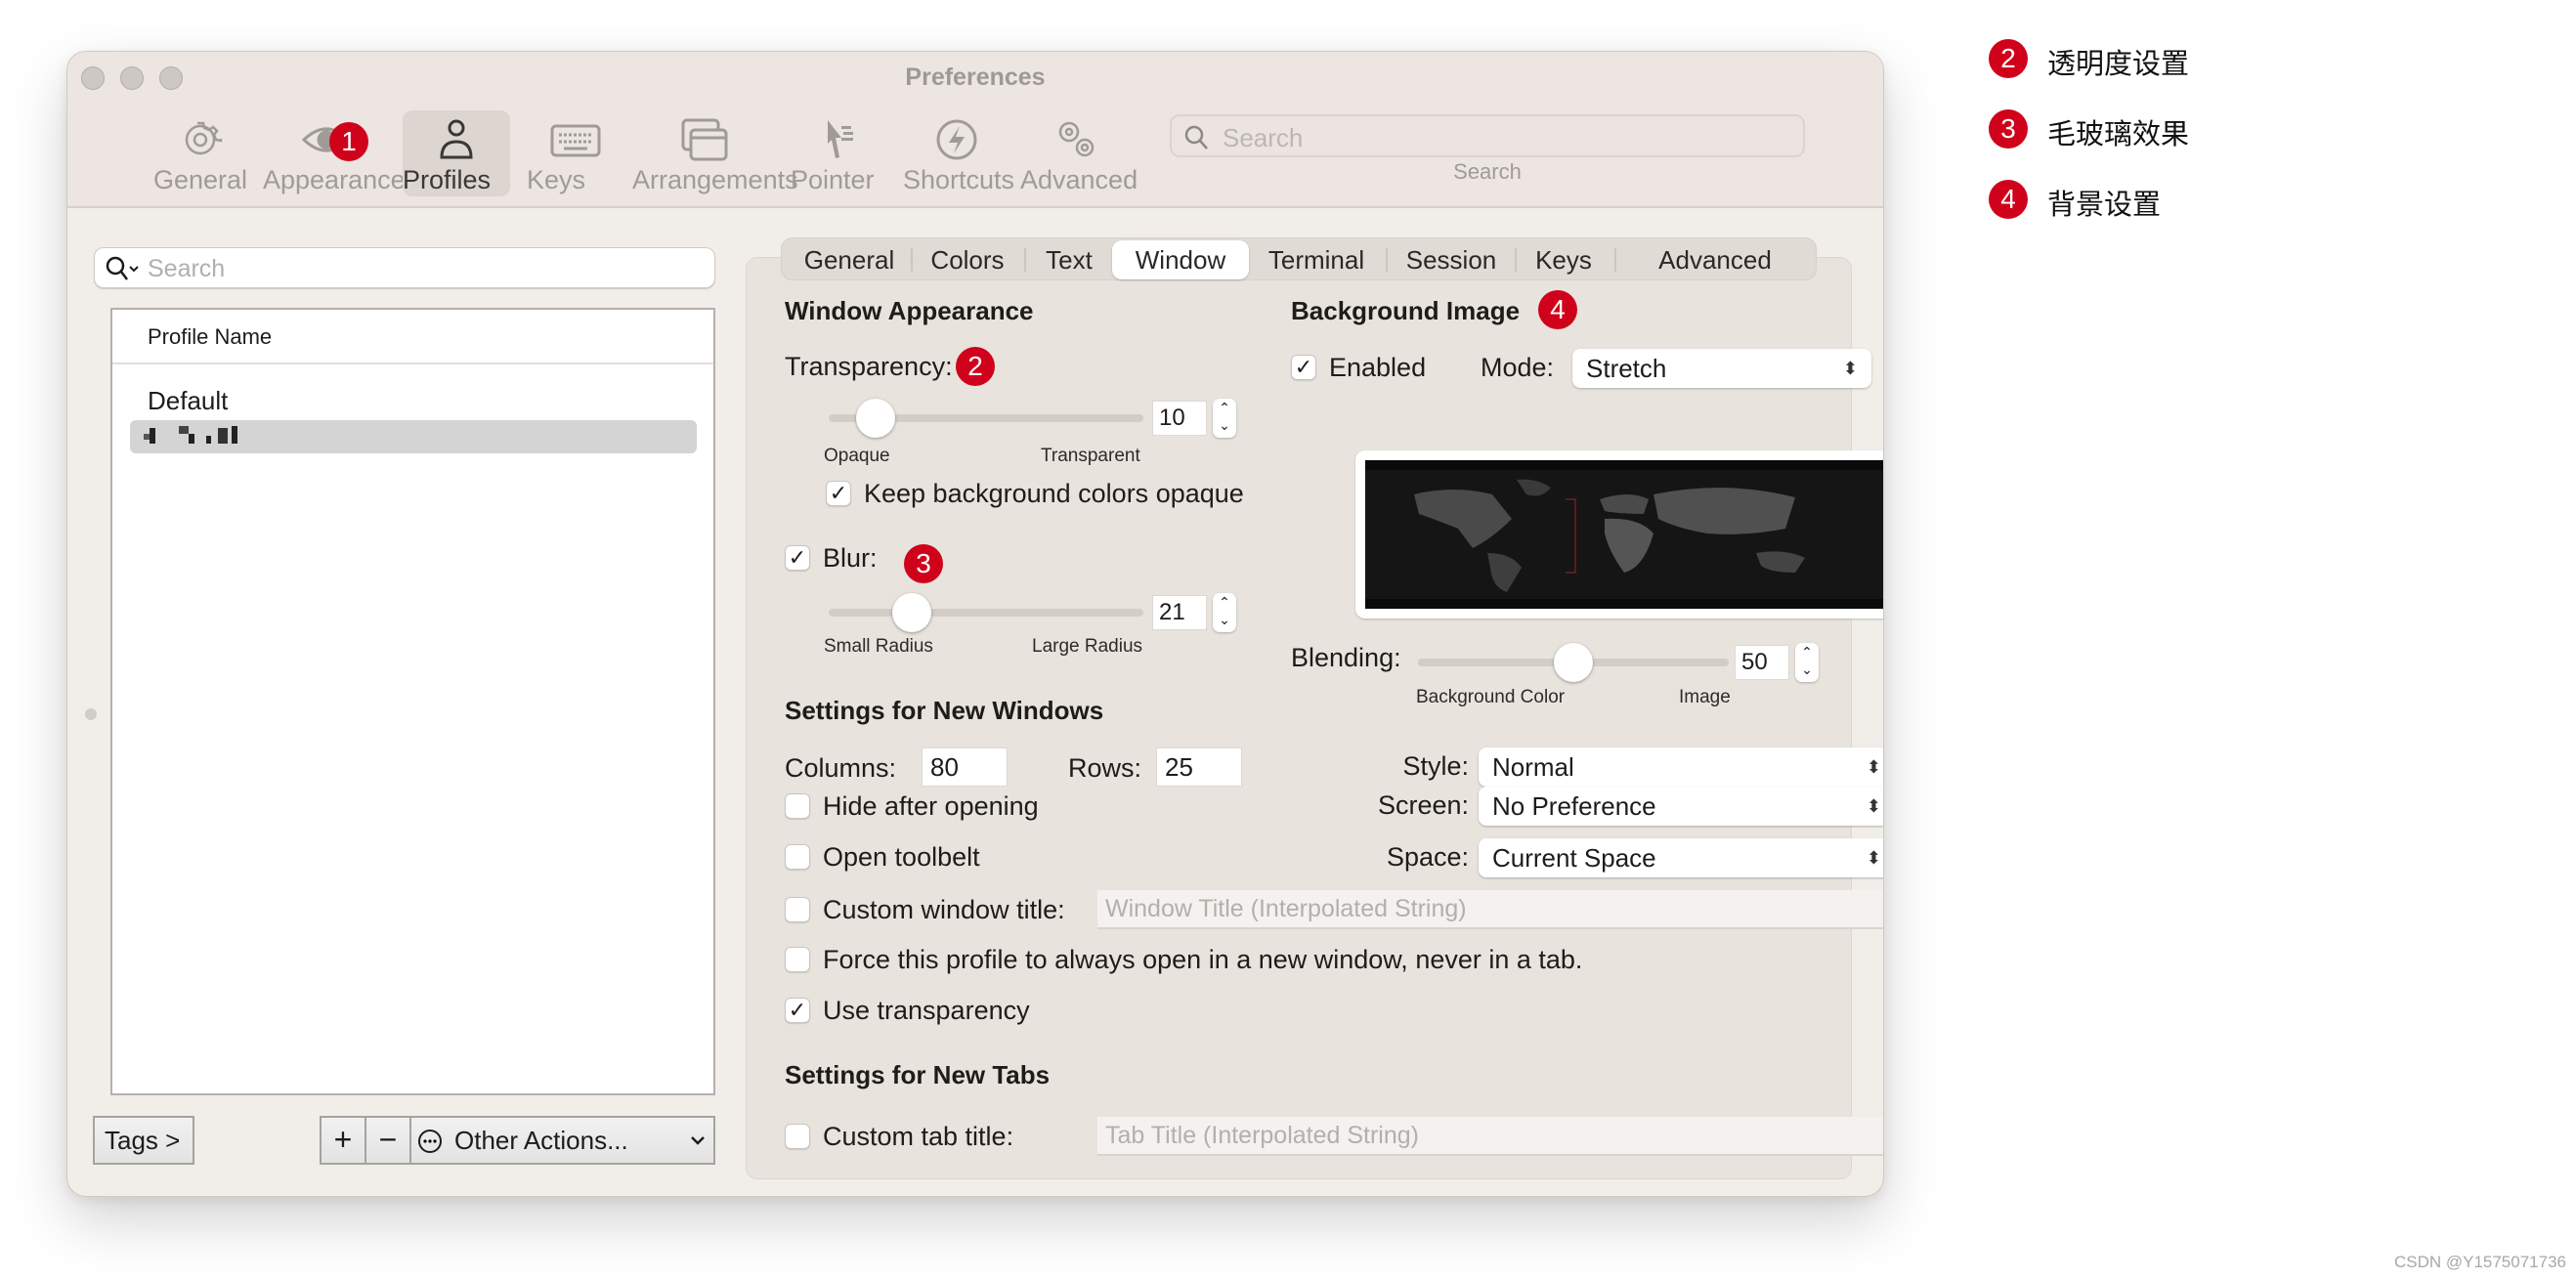 This screenshot has width=2576, height=1280. I want to click on blur-slider-track, so click(986, 613).